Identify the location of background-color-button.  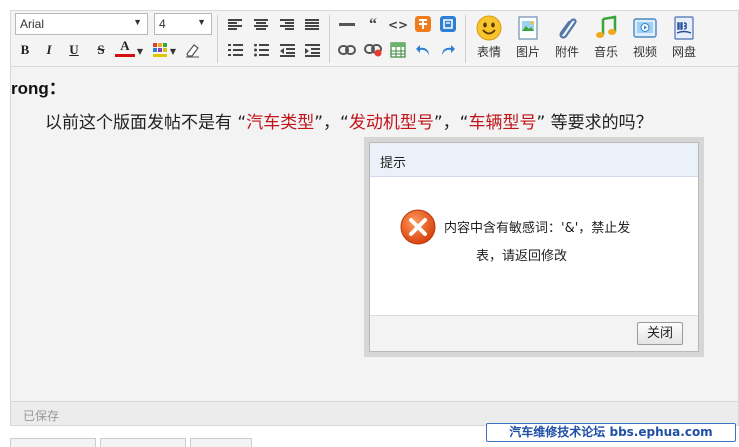
(160, 50).